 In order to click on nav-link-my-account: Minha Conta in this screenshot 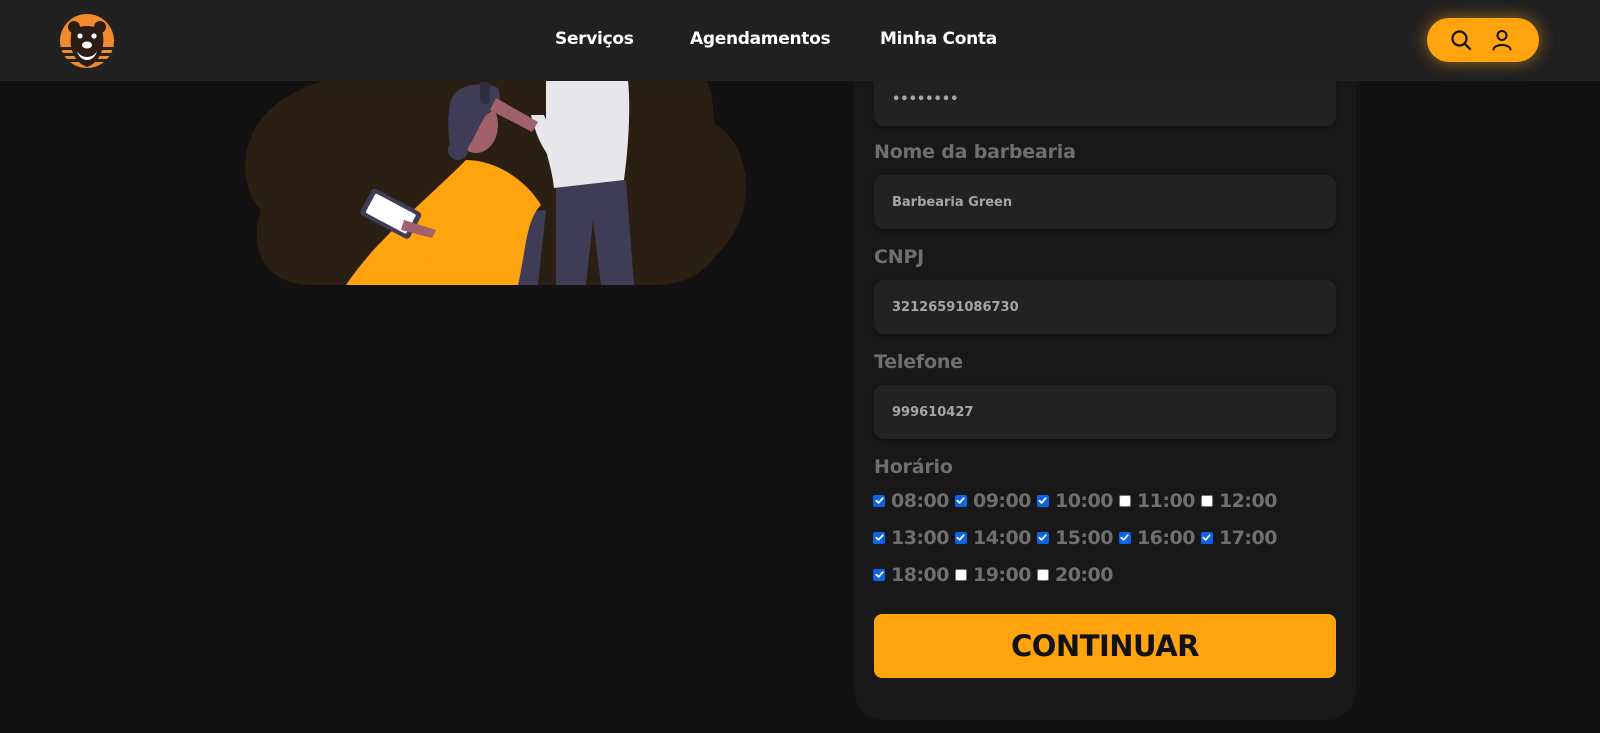, I will do `click(938, 39)`.